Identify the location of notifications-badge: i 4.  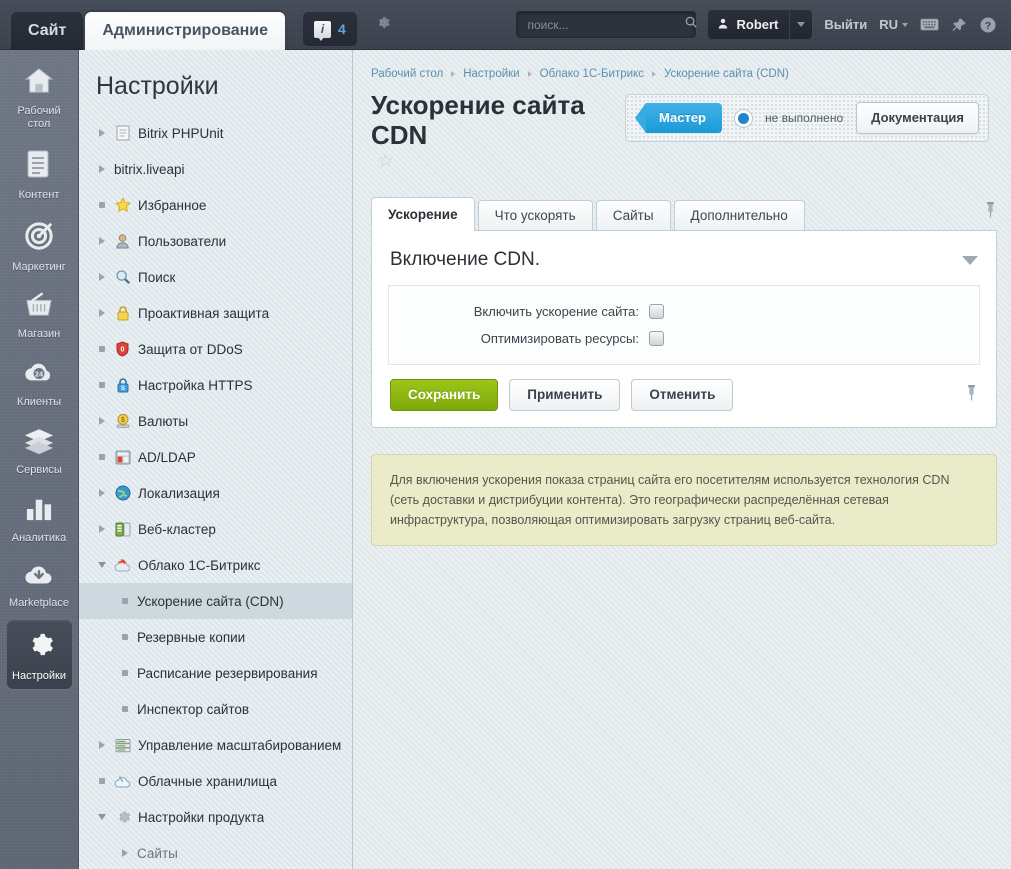
(330, 29).